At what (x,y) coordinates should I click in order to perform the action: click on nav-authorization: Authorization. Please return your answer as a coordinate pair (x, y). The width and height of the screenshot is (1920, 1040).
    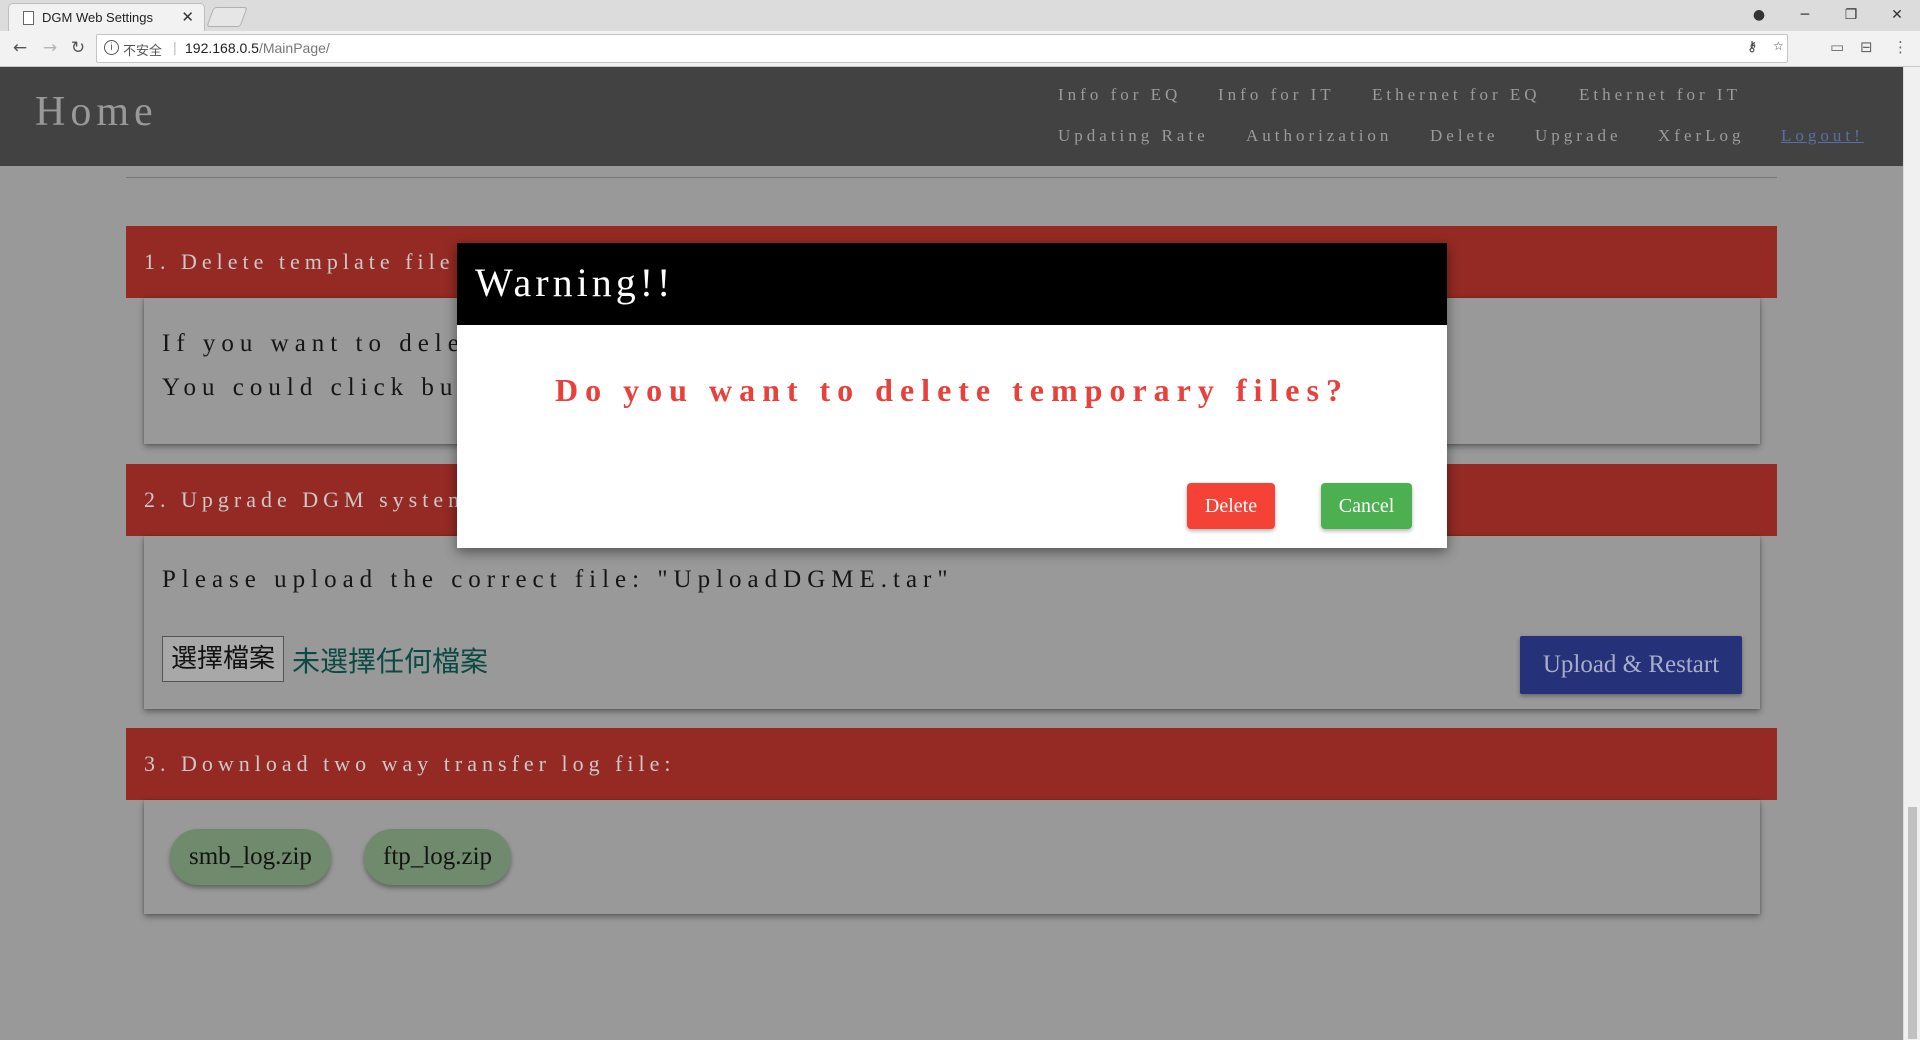
    Looking at the image, I should click on (1319, 136).